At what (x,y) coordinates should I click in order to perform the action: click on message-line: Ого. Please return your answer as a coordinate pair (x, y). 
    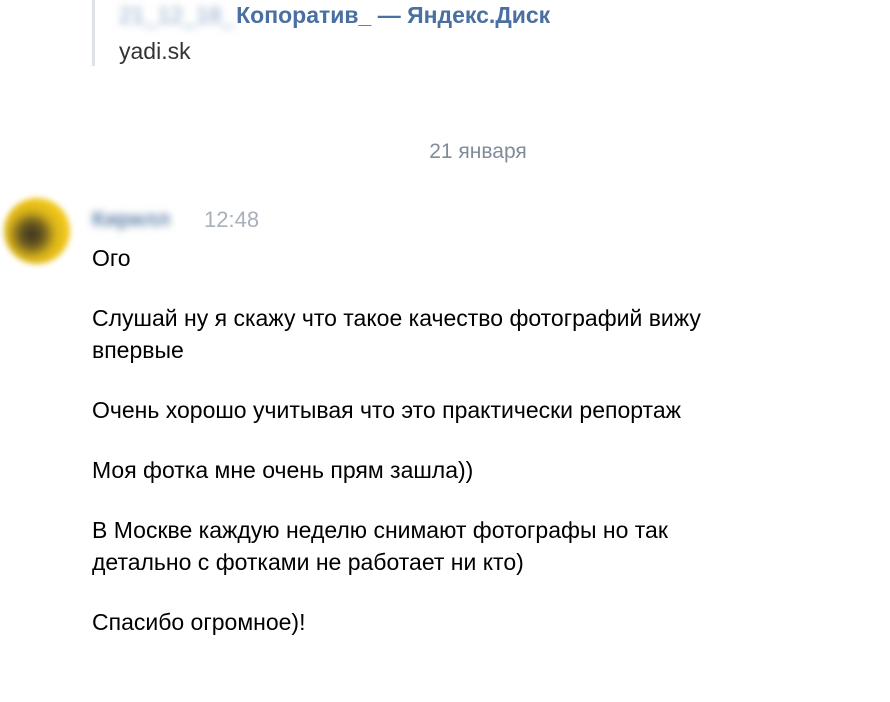
    Looking at the image, I should click on (111, 258).